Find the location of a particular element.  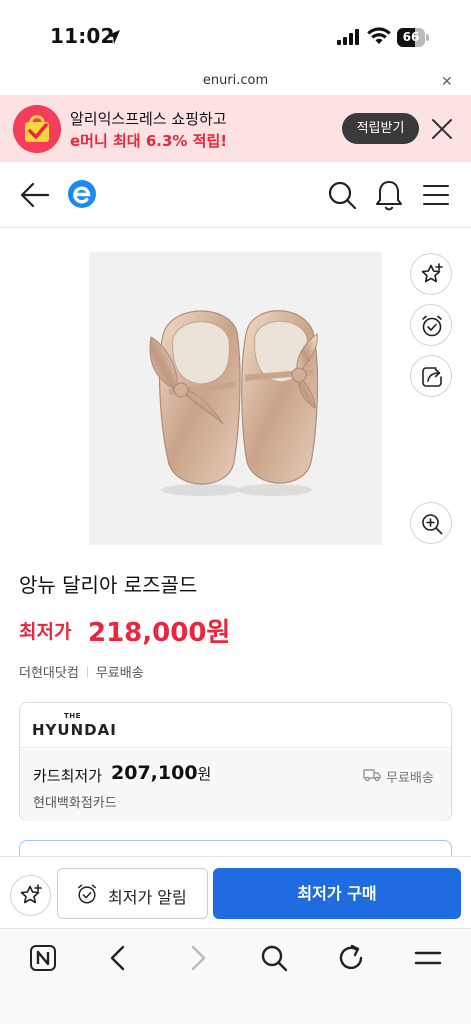

battery-indicator: 66 is located at coordinates (413, 37).